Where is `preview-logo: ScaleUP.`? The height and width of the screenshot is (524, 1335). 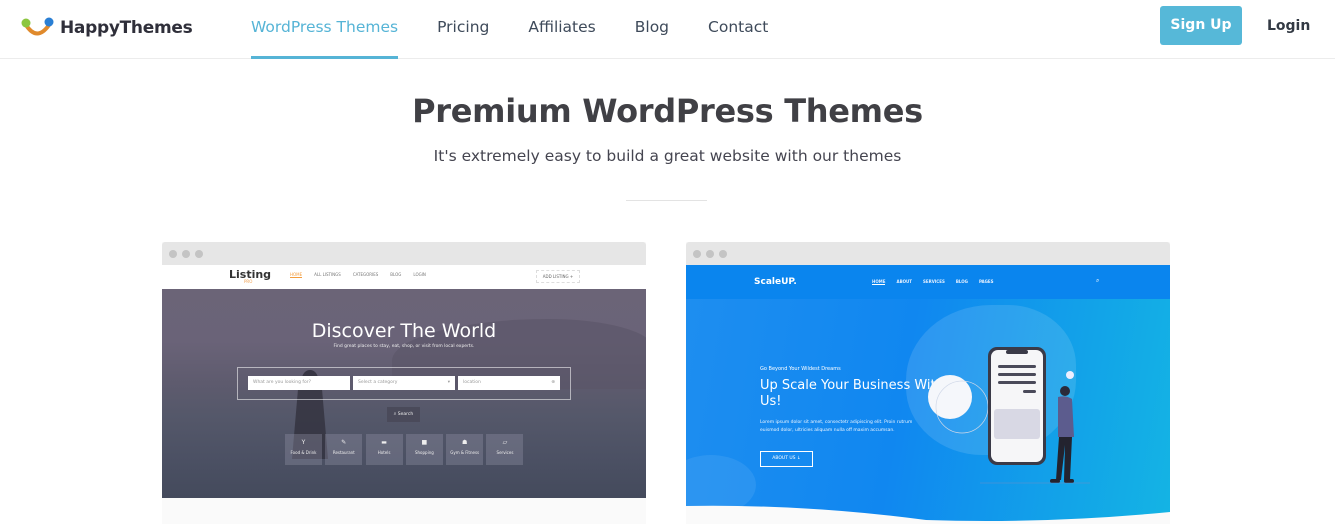
preview-logo: ScaleUP. is located at coordinates (775, 282).